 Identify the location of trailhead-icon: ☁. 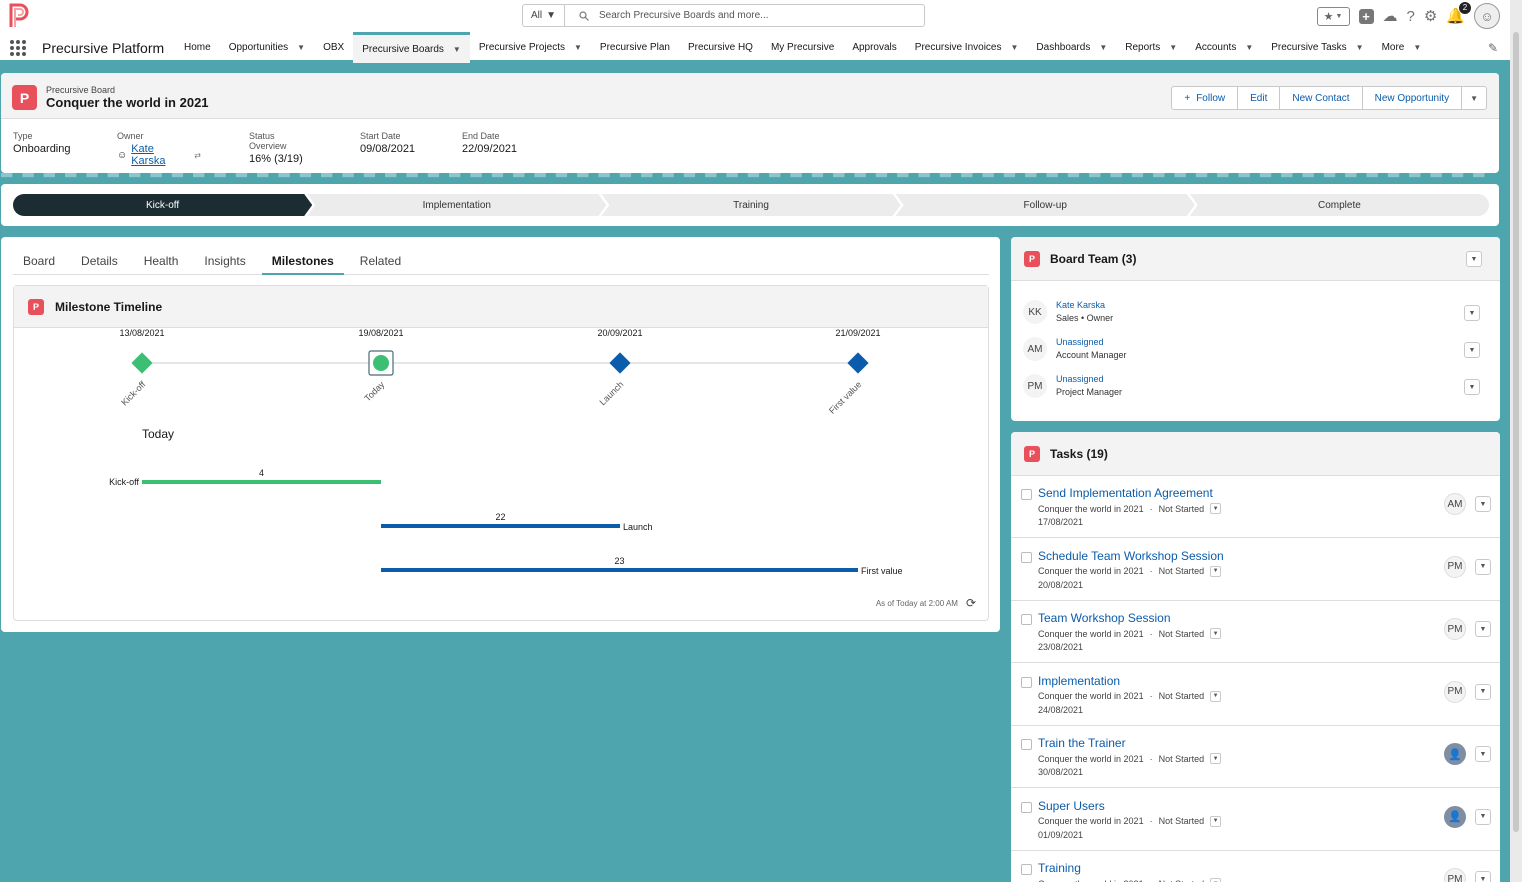
(1390, 16).